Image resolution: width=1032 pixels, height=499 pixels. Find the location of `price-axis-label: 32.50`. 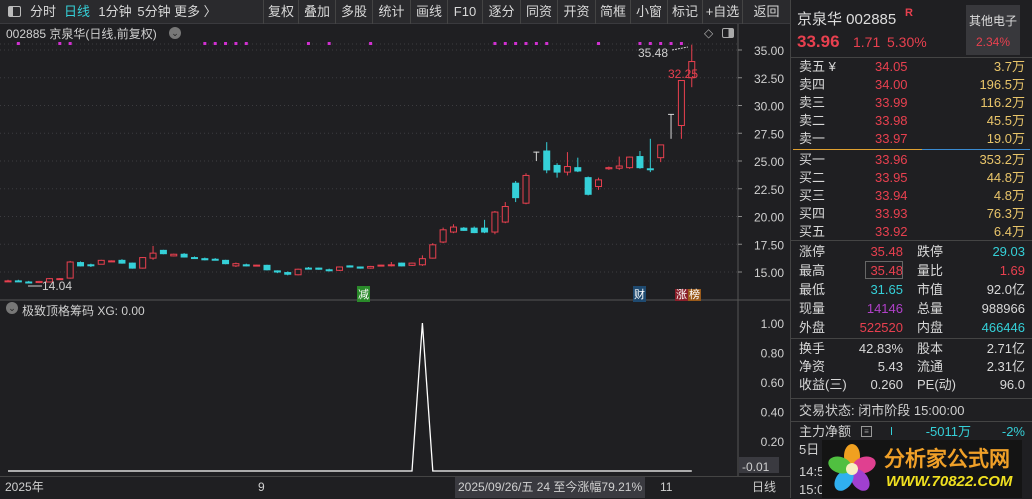

price-axis-label: 32.50 is located at coordinates (769, 79).